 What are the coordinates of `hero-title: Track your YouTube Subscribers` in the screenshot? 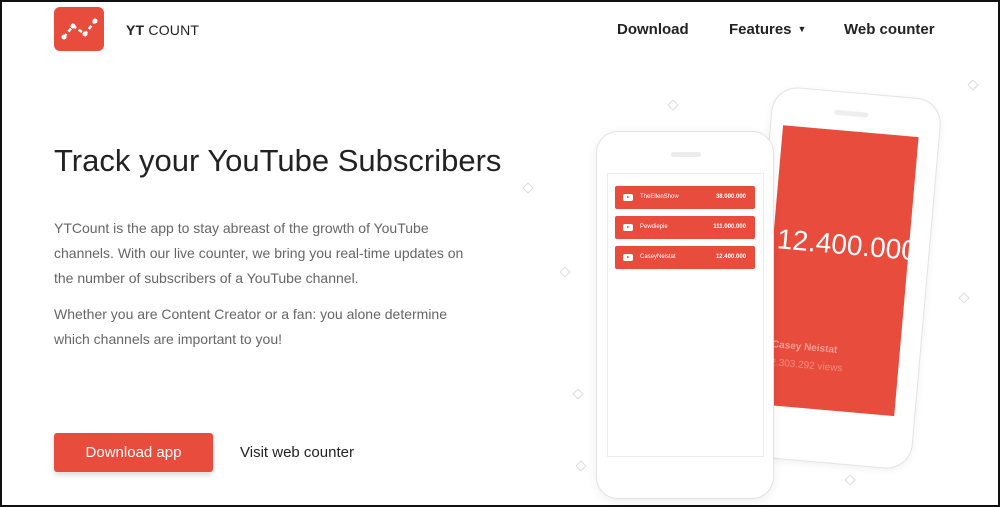 It's located at (278, 160).